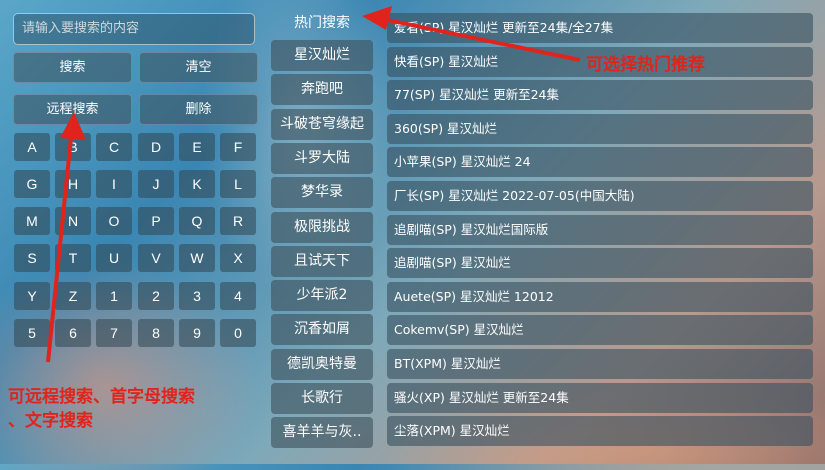  What do you see at coordinates (50, 421) in the screenshot?
I see `search-tip-annotation-line2: 、文字搜索` at bounding box center [50, 421].